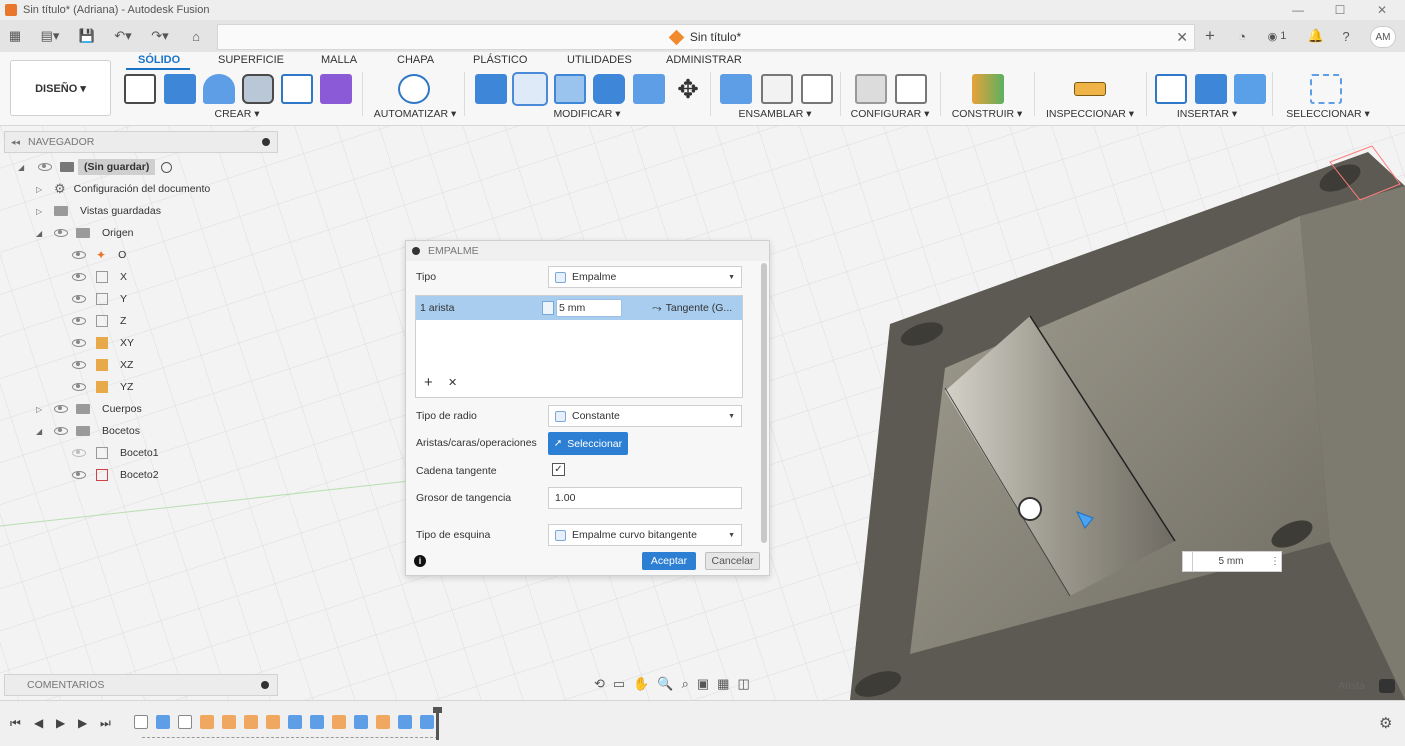  What do you see at coordinates (1250, 89) in the screenshot?
I see `canvas-image-icon` at bounding box center [1250, 89].